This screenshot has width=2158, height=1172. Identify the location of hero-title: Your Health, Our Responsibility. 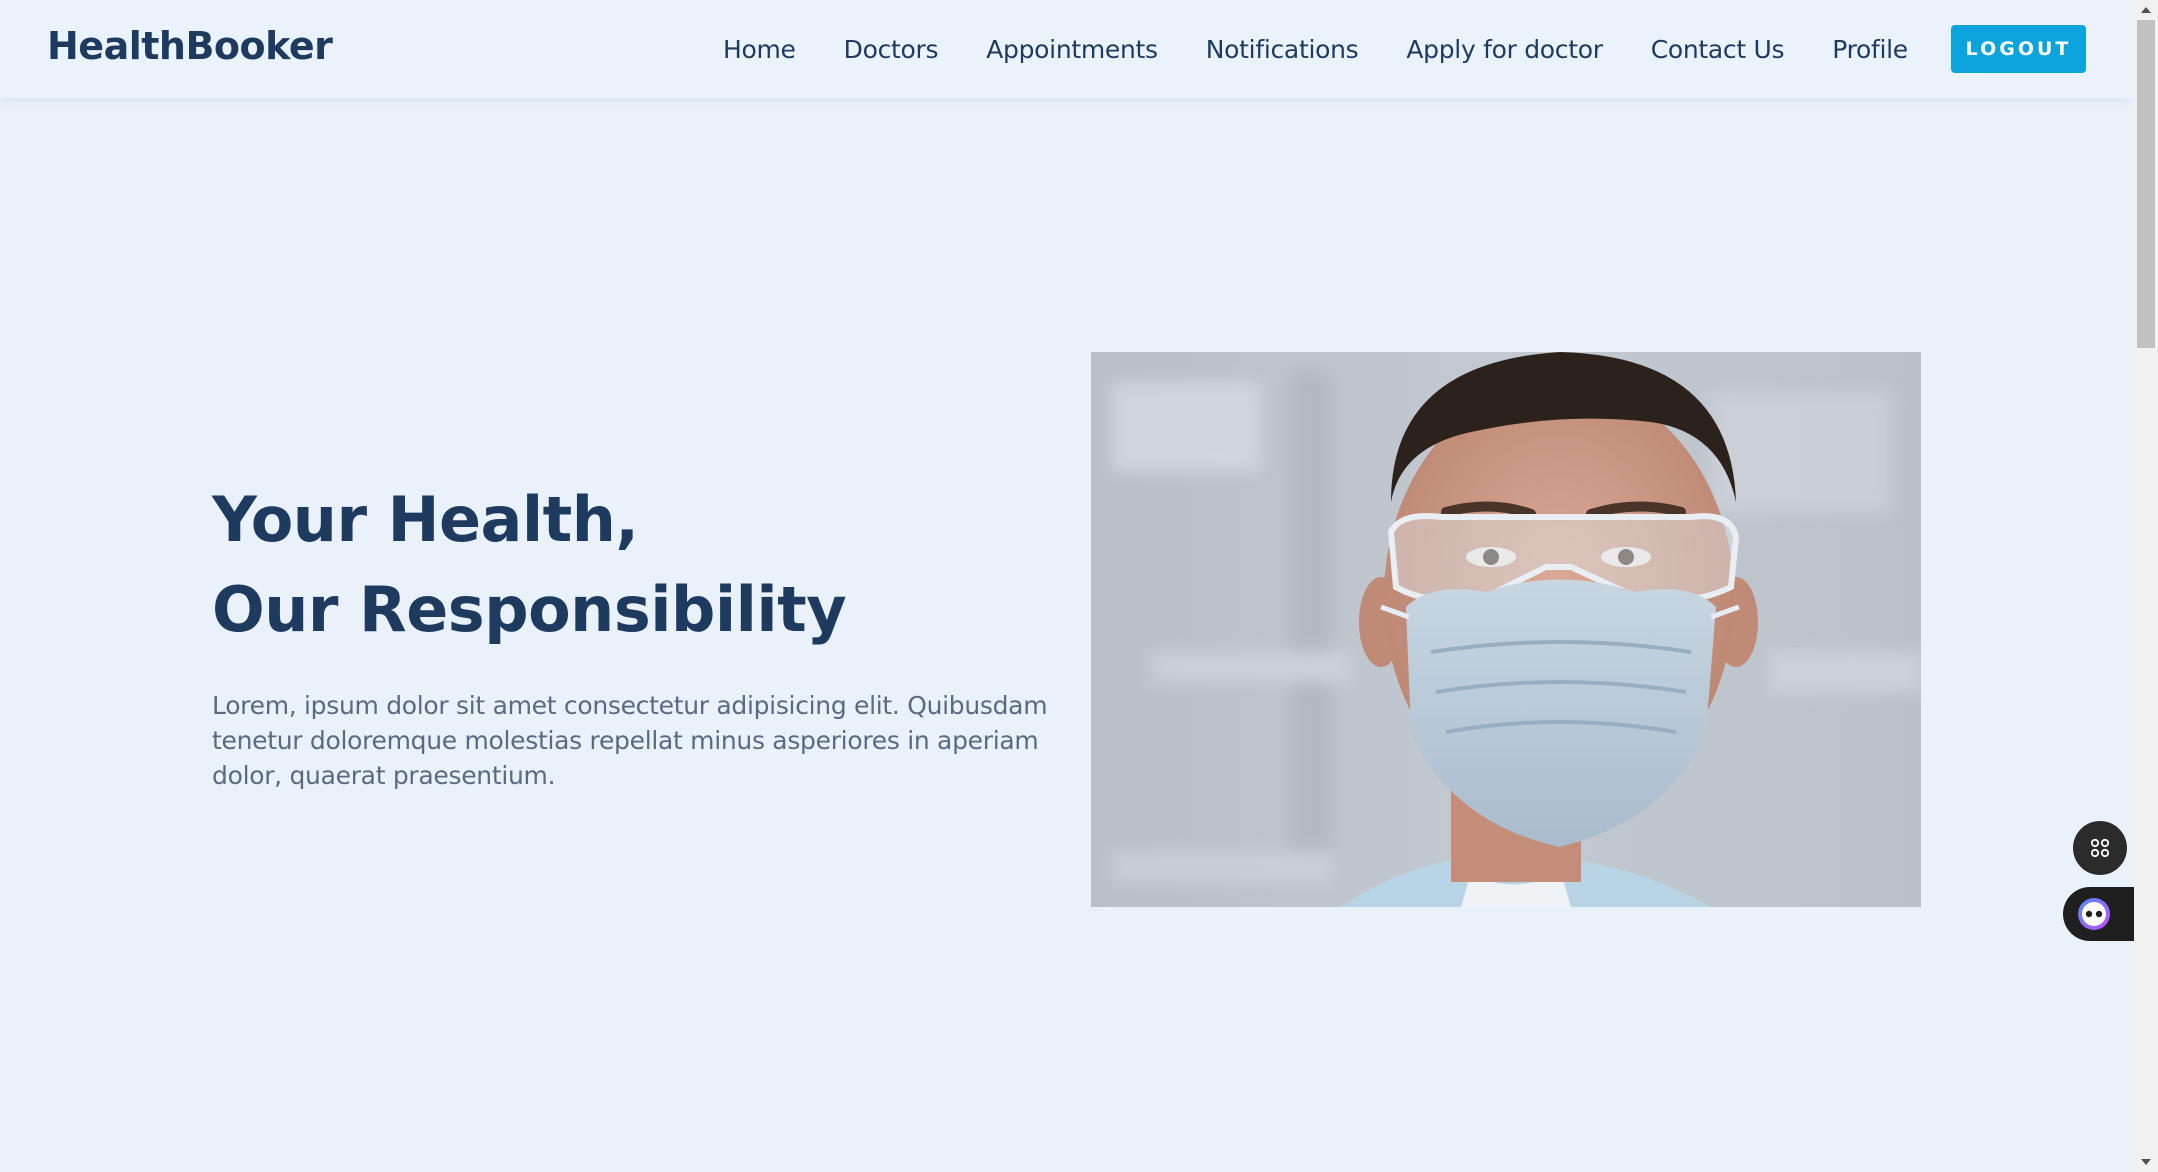
(529, 565).